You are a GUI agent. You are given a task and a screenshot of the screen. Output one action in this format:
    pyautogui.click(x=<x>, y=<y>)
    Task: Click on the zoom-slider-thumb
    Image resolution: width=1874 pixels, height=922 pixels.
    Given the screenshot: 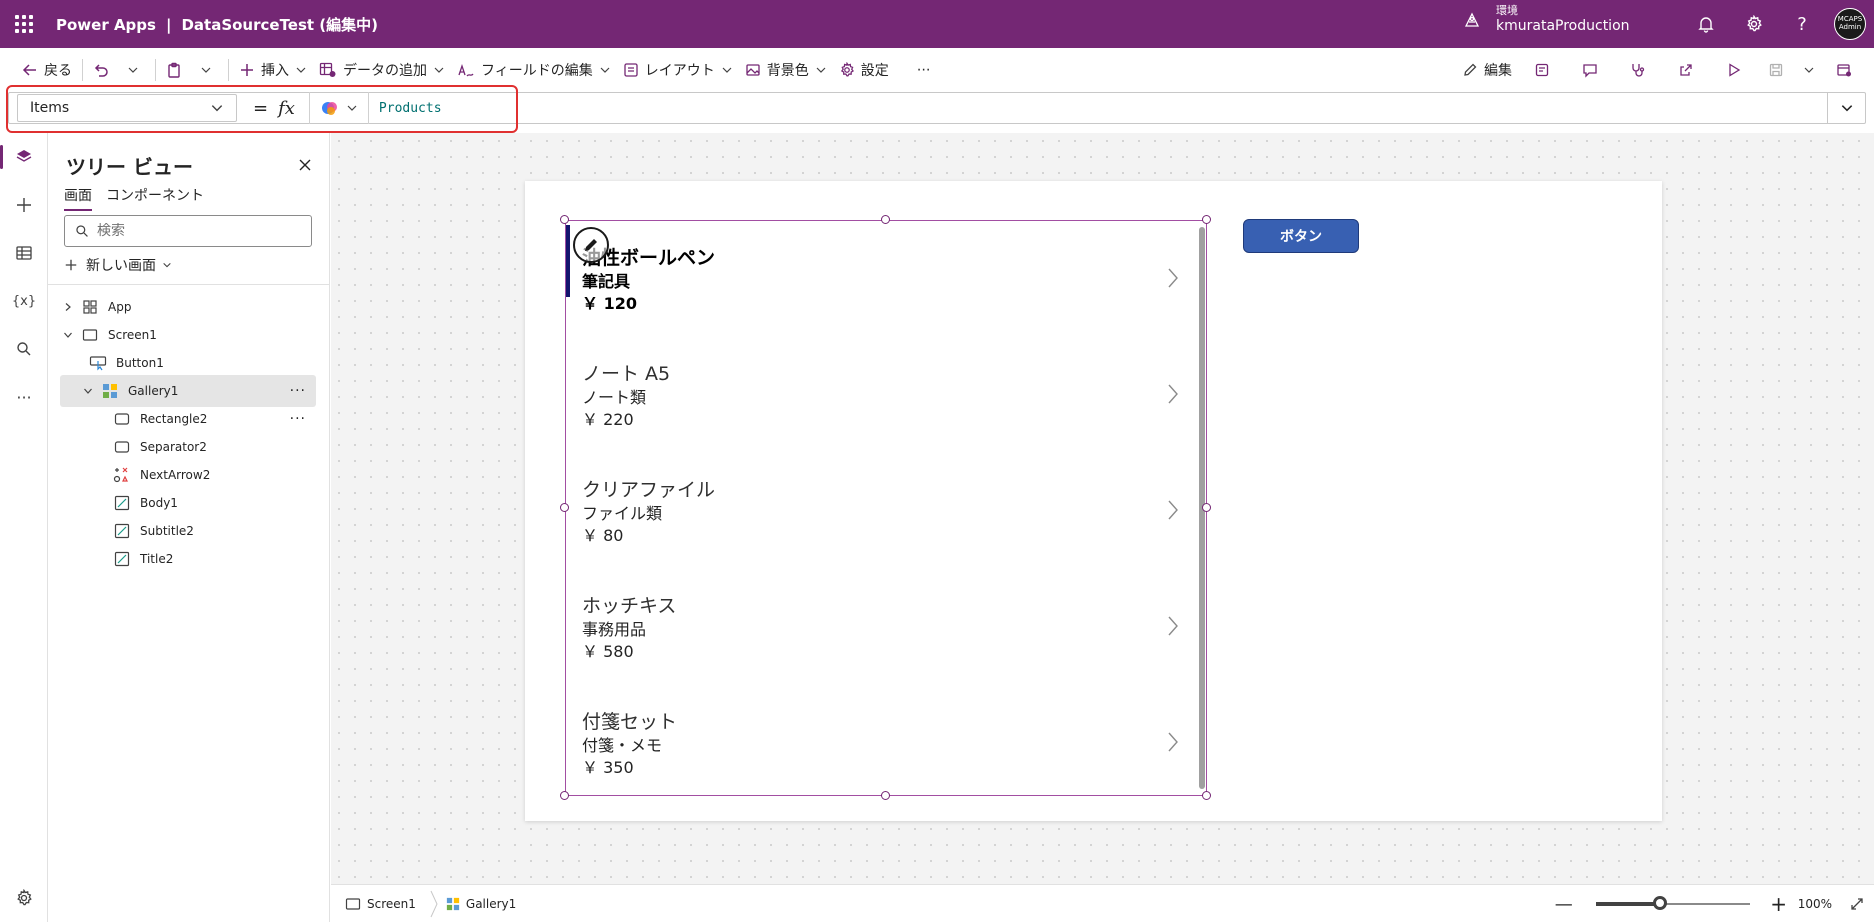 What is the action you would take?
    pyautogui.click(x=1660, y=903)
    